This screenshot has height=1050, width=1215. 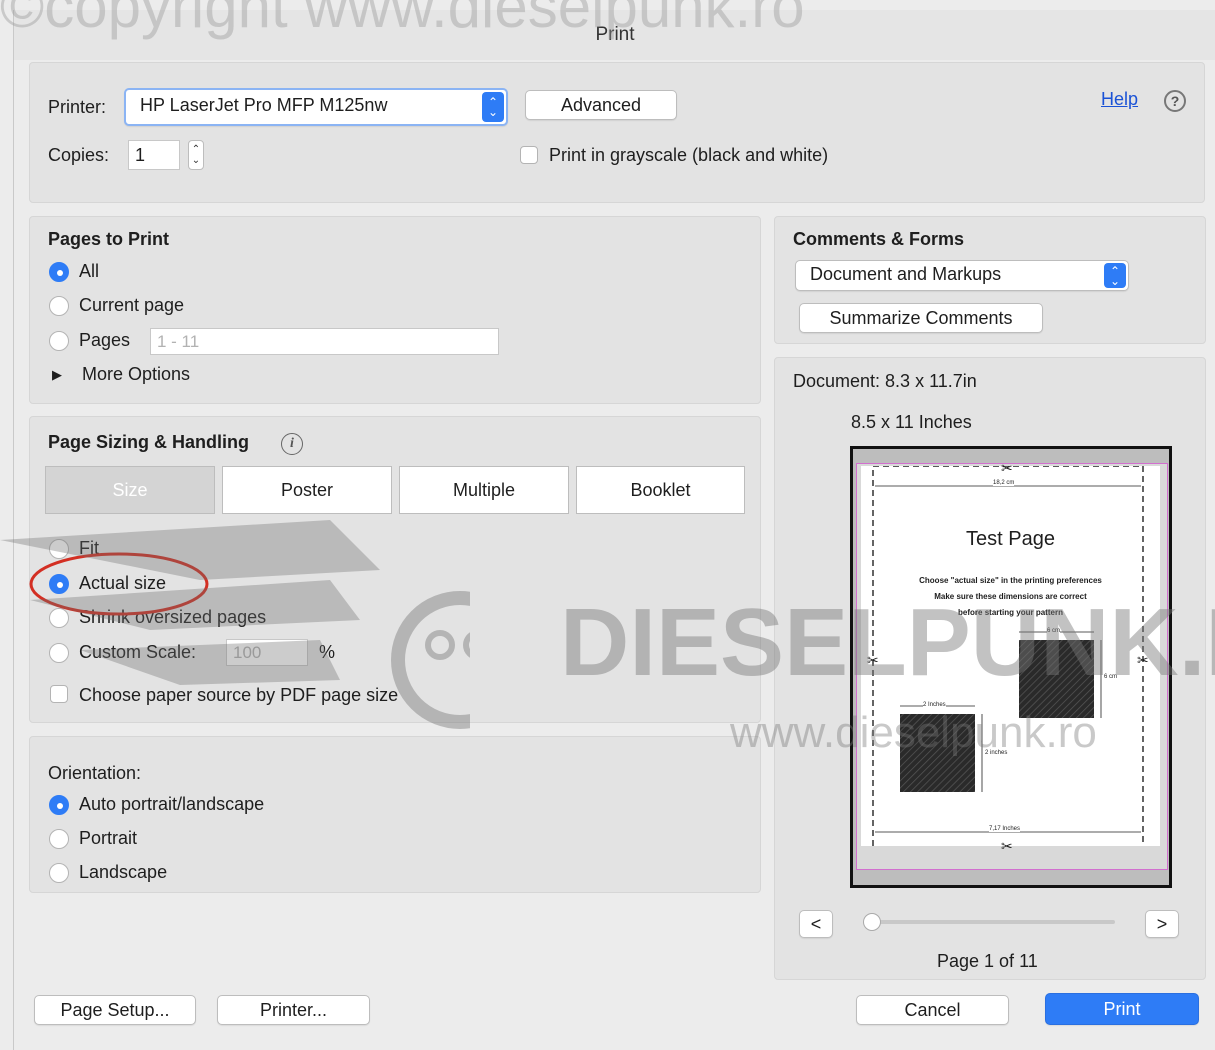 What do you see at coordinates (934, 705) in the screenshot?
I see `dim-in-label: 2 Inches` at bounding box center [934, 705].